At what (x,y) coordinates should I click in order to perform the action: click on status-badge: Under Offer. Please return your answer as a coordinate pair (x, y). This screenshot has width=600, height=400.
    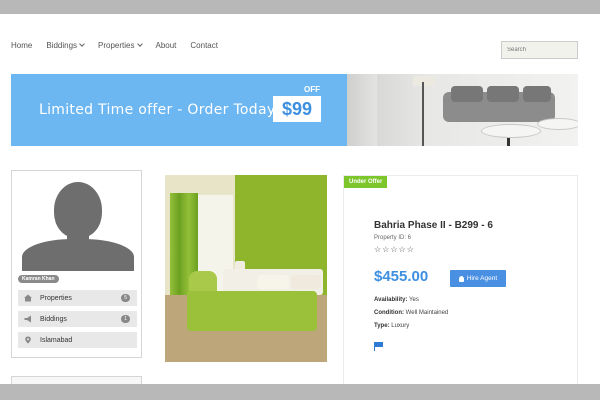
    Looking at the image, I should click on (366, 182).